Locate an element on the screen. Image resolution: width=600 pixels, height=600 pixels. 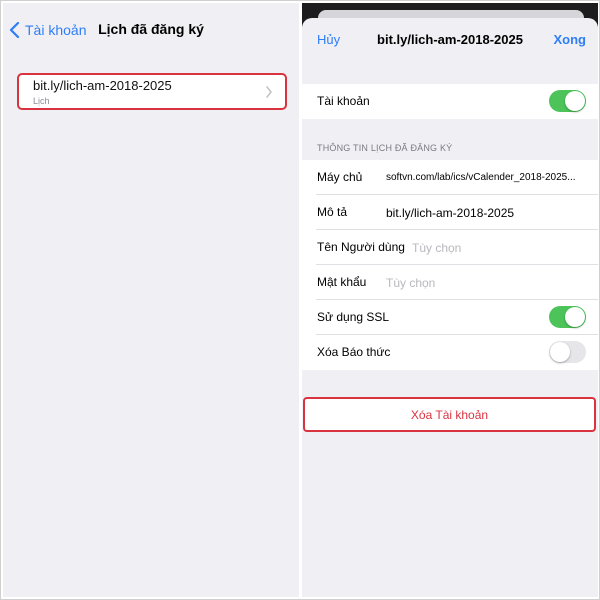
password-row: Mật khẩu Tùy chọn is located at coordinates (450, 282).